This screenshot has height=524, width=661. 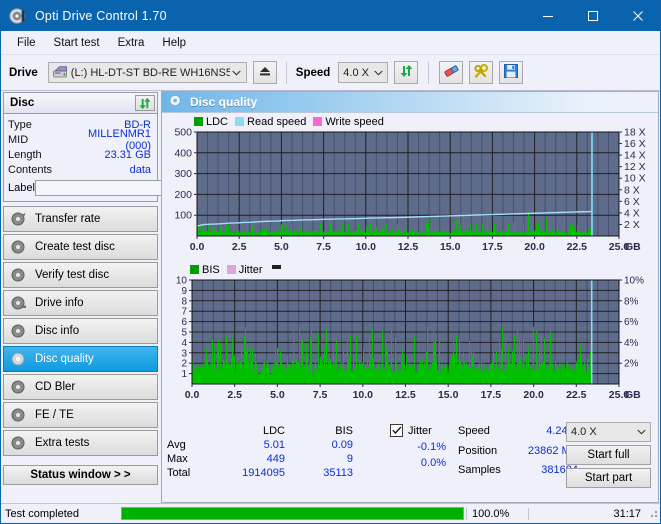 I want to click on menu-item-extra: Extra, so click(x=131, y=43).